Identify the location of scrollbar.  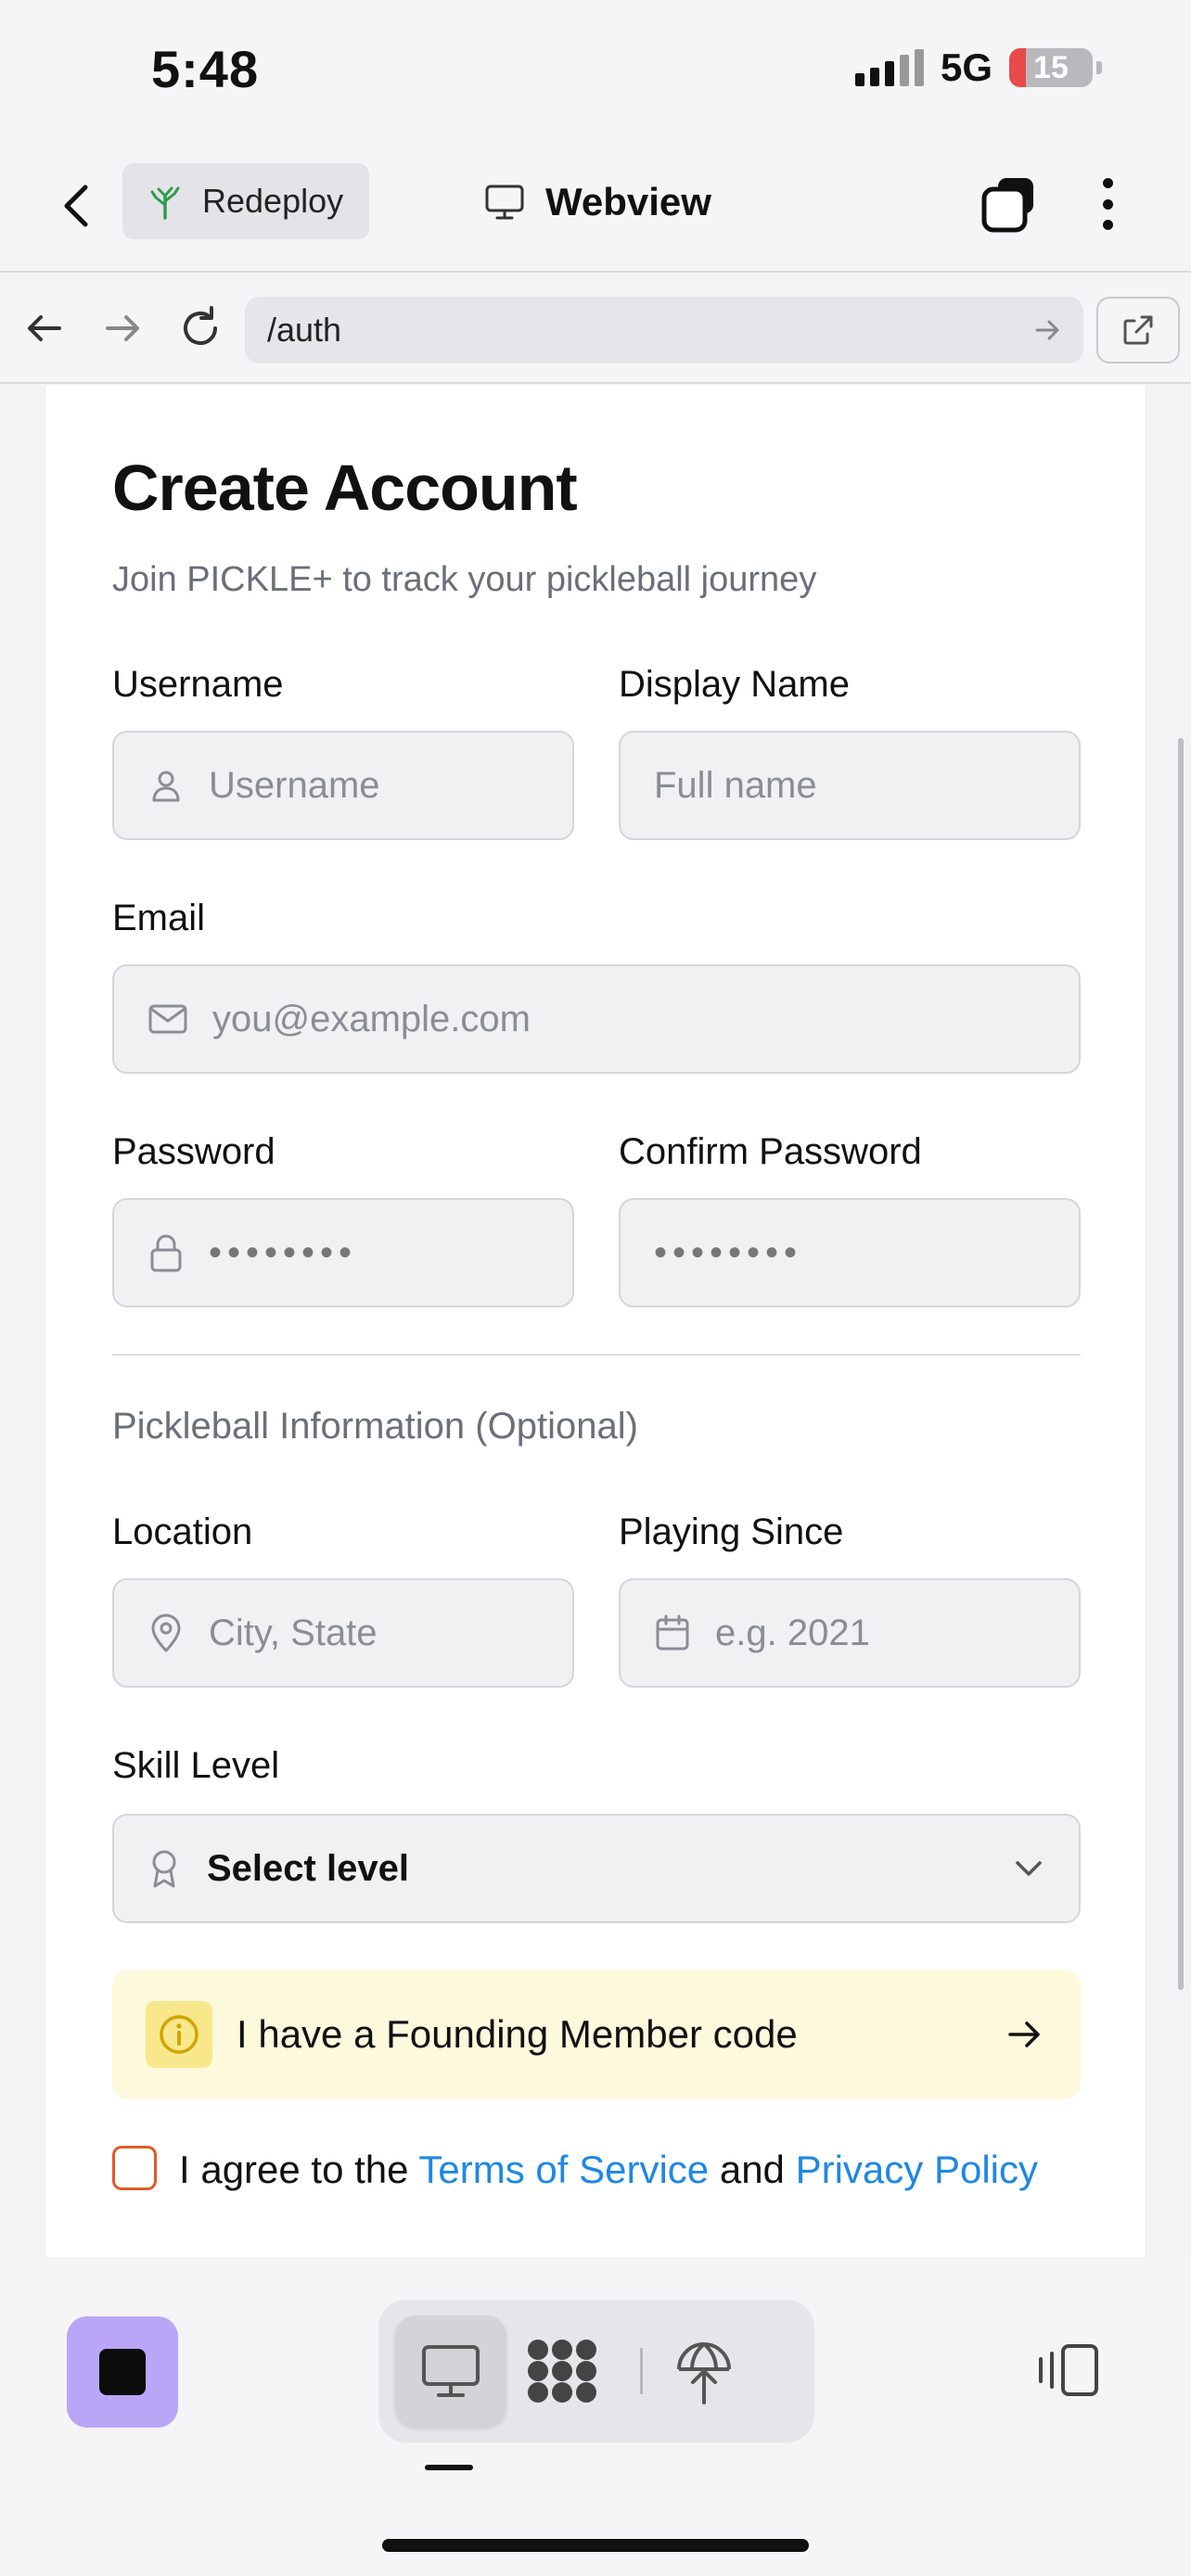
(1181, 1364).